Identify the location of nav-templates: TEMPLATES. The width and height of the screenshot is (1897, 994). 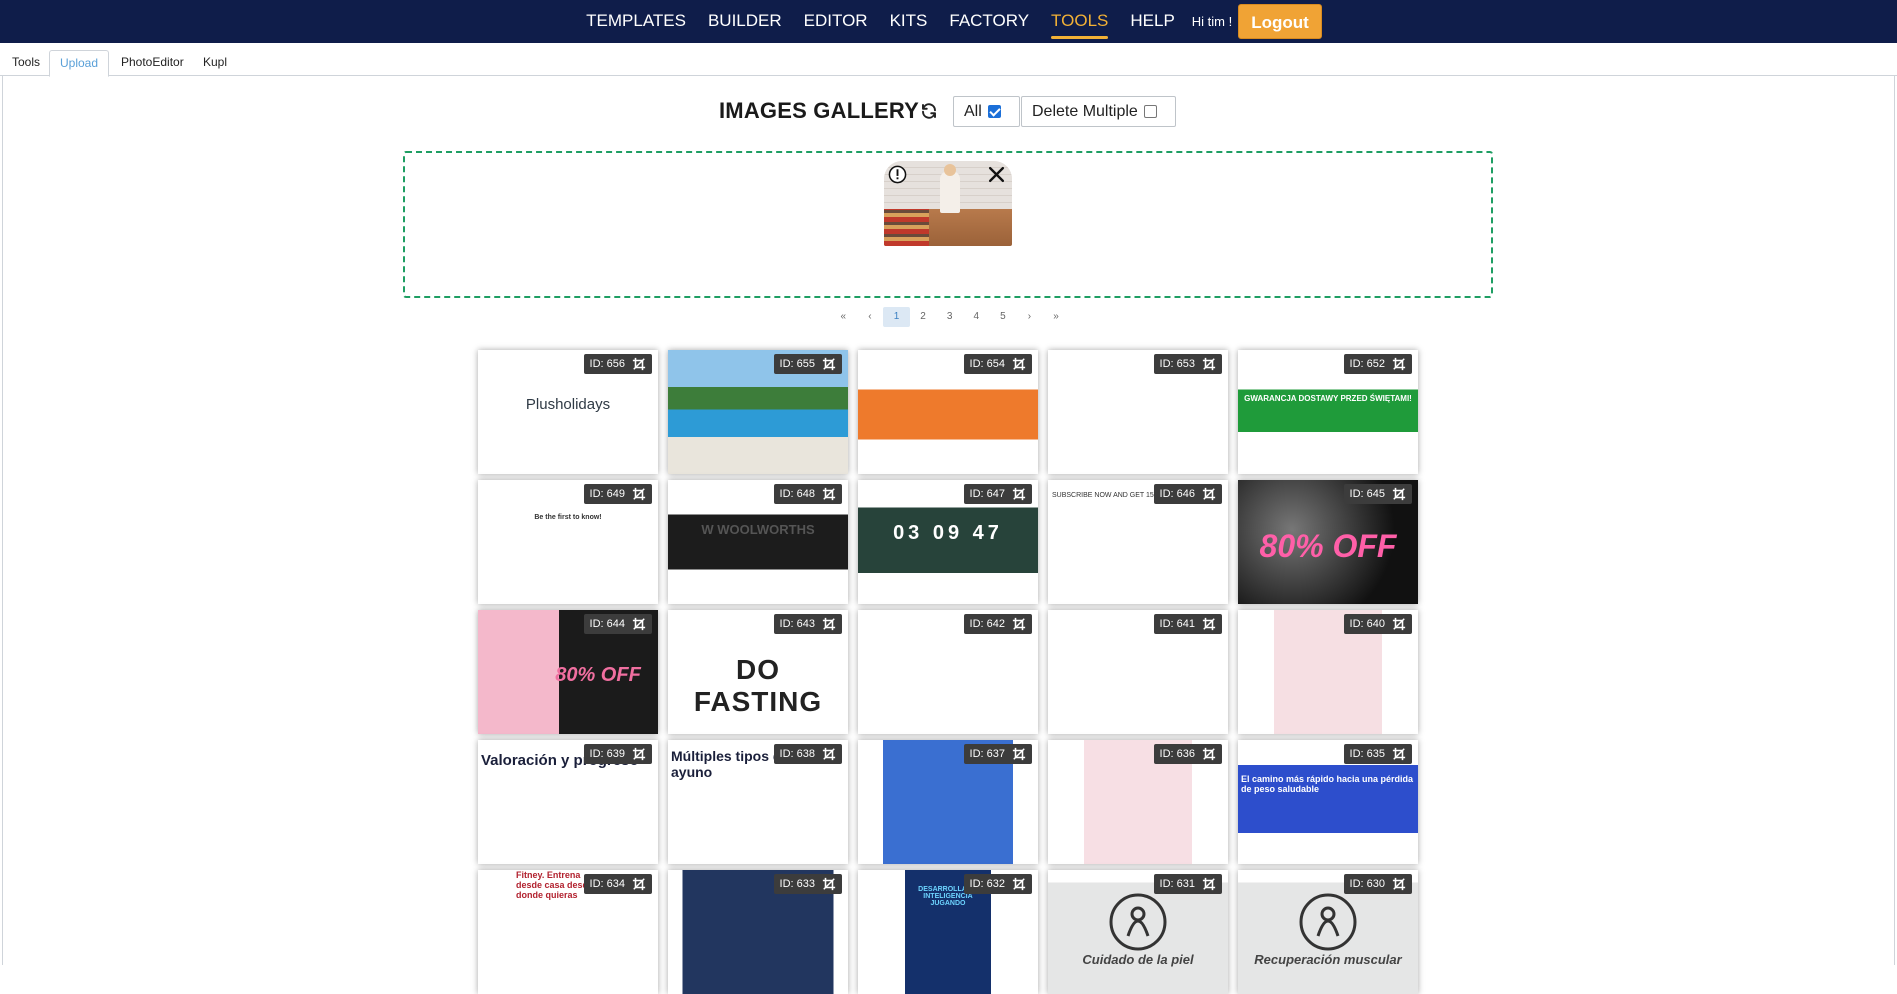
(636, 21).